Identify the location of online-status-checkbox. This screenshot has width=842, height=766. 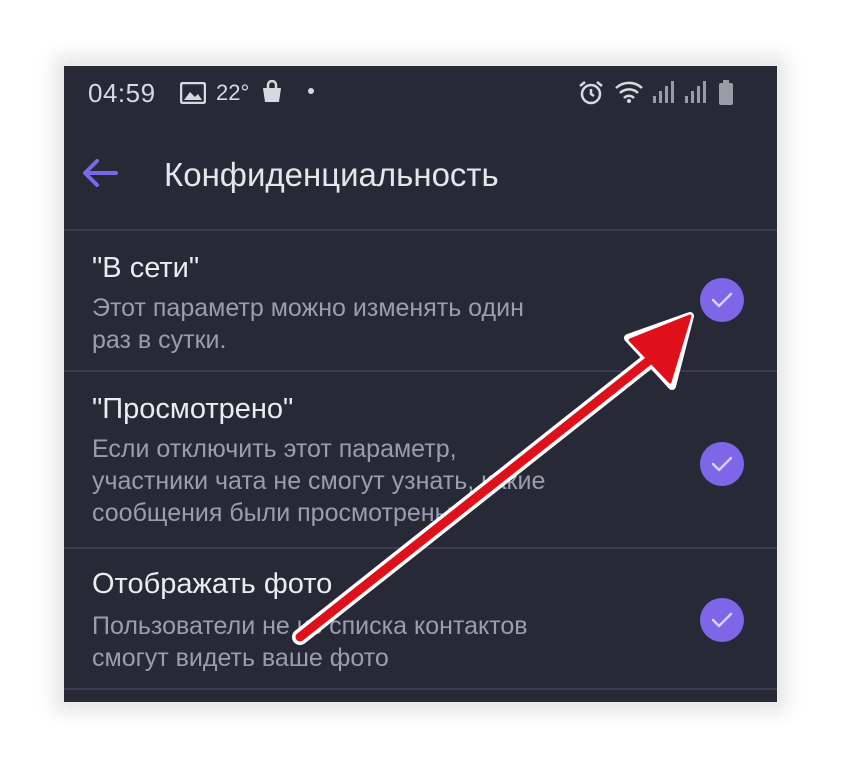
(722, 300).